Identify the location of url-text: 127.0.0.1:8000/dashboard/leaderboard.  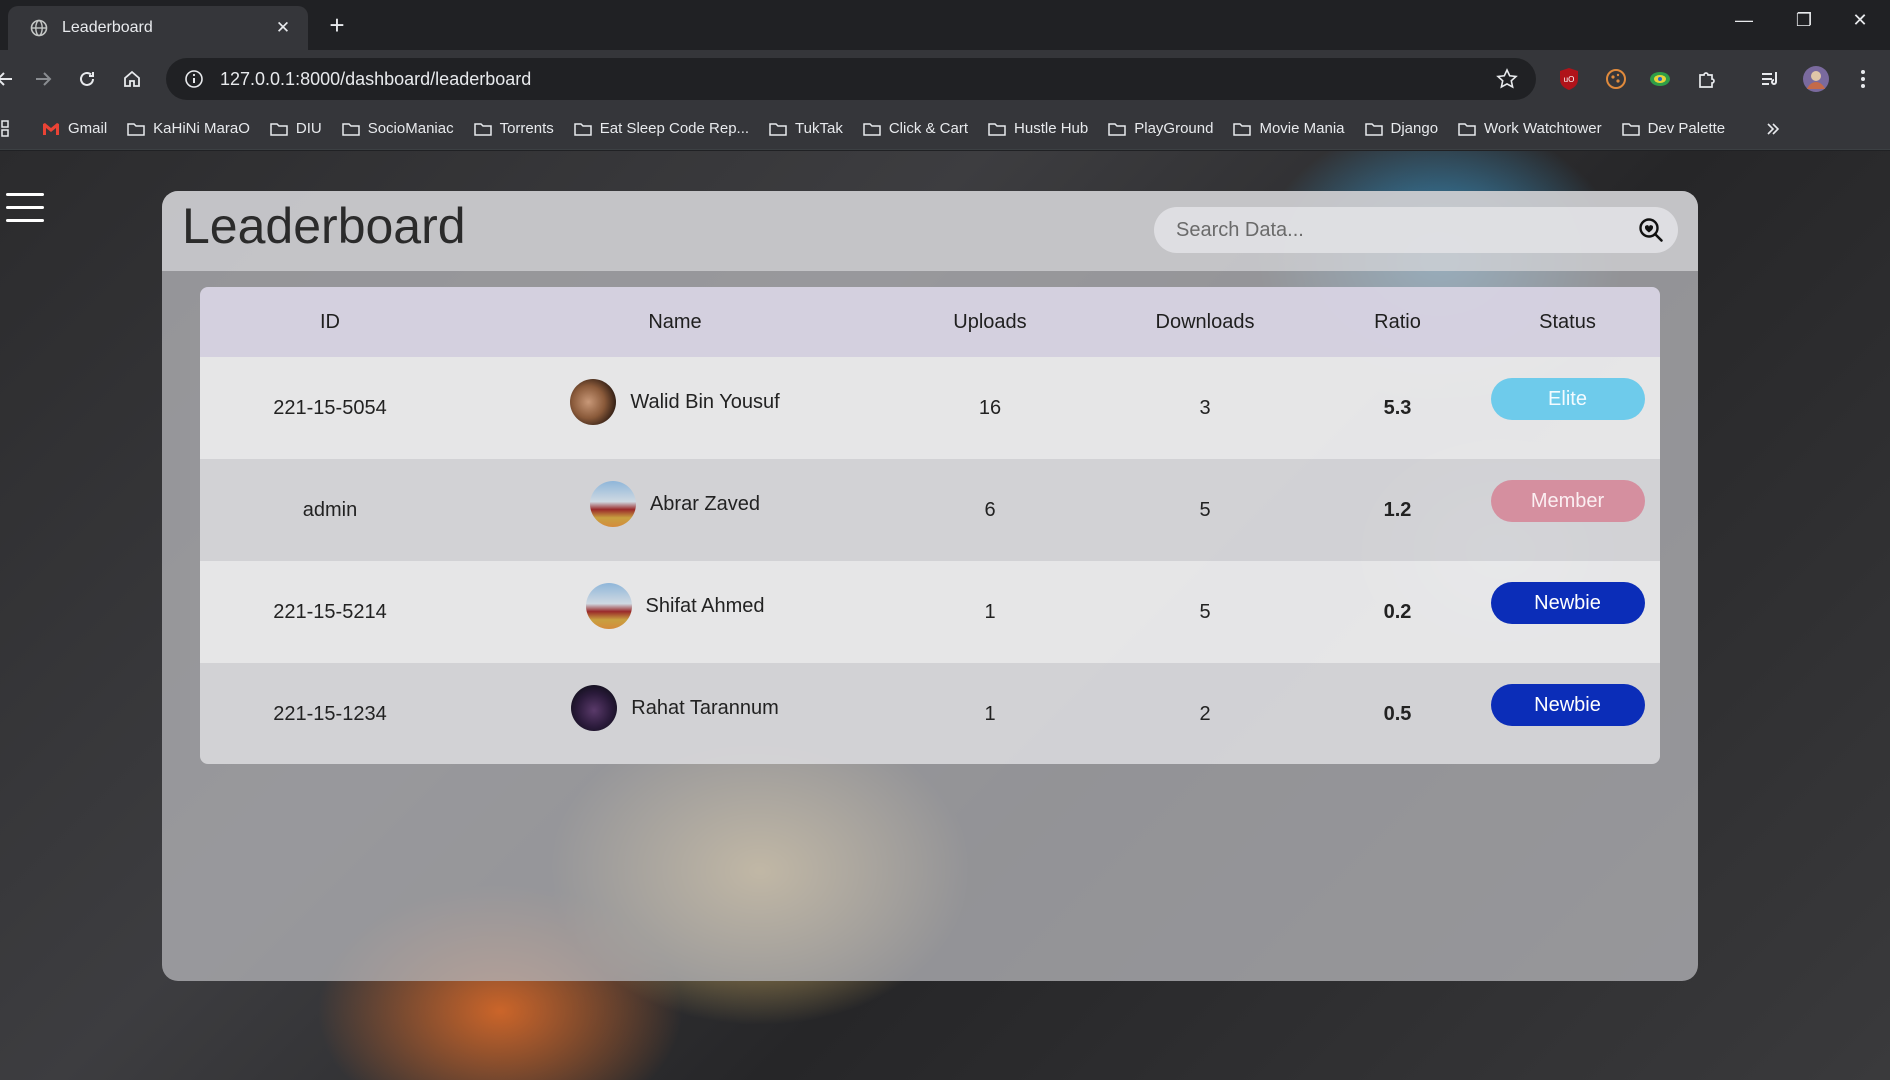
(858, 79).